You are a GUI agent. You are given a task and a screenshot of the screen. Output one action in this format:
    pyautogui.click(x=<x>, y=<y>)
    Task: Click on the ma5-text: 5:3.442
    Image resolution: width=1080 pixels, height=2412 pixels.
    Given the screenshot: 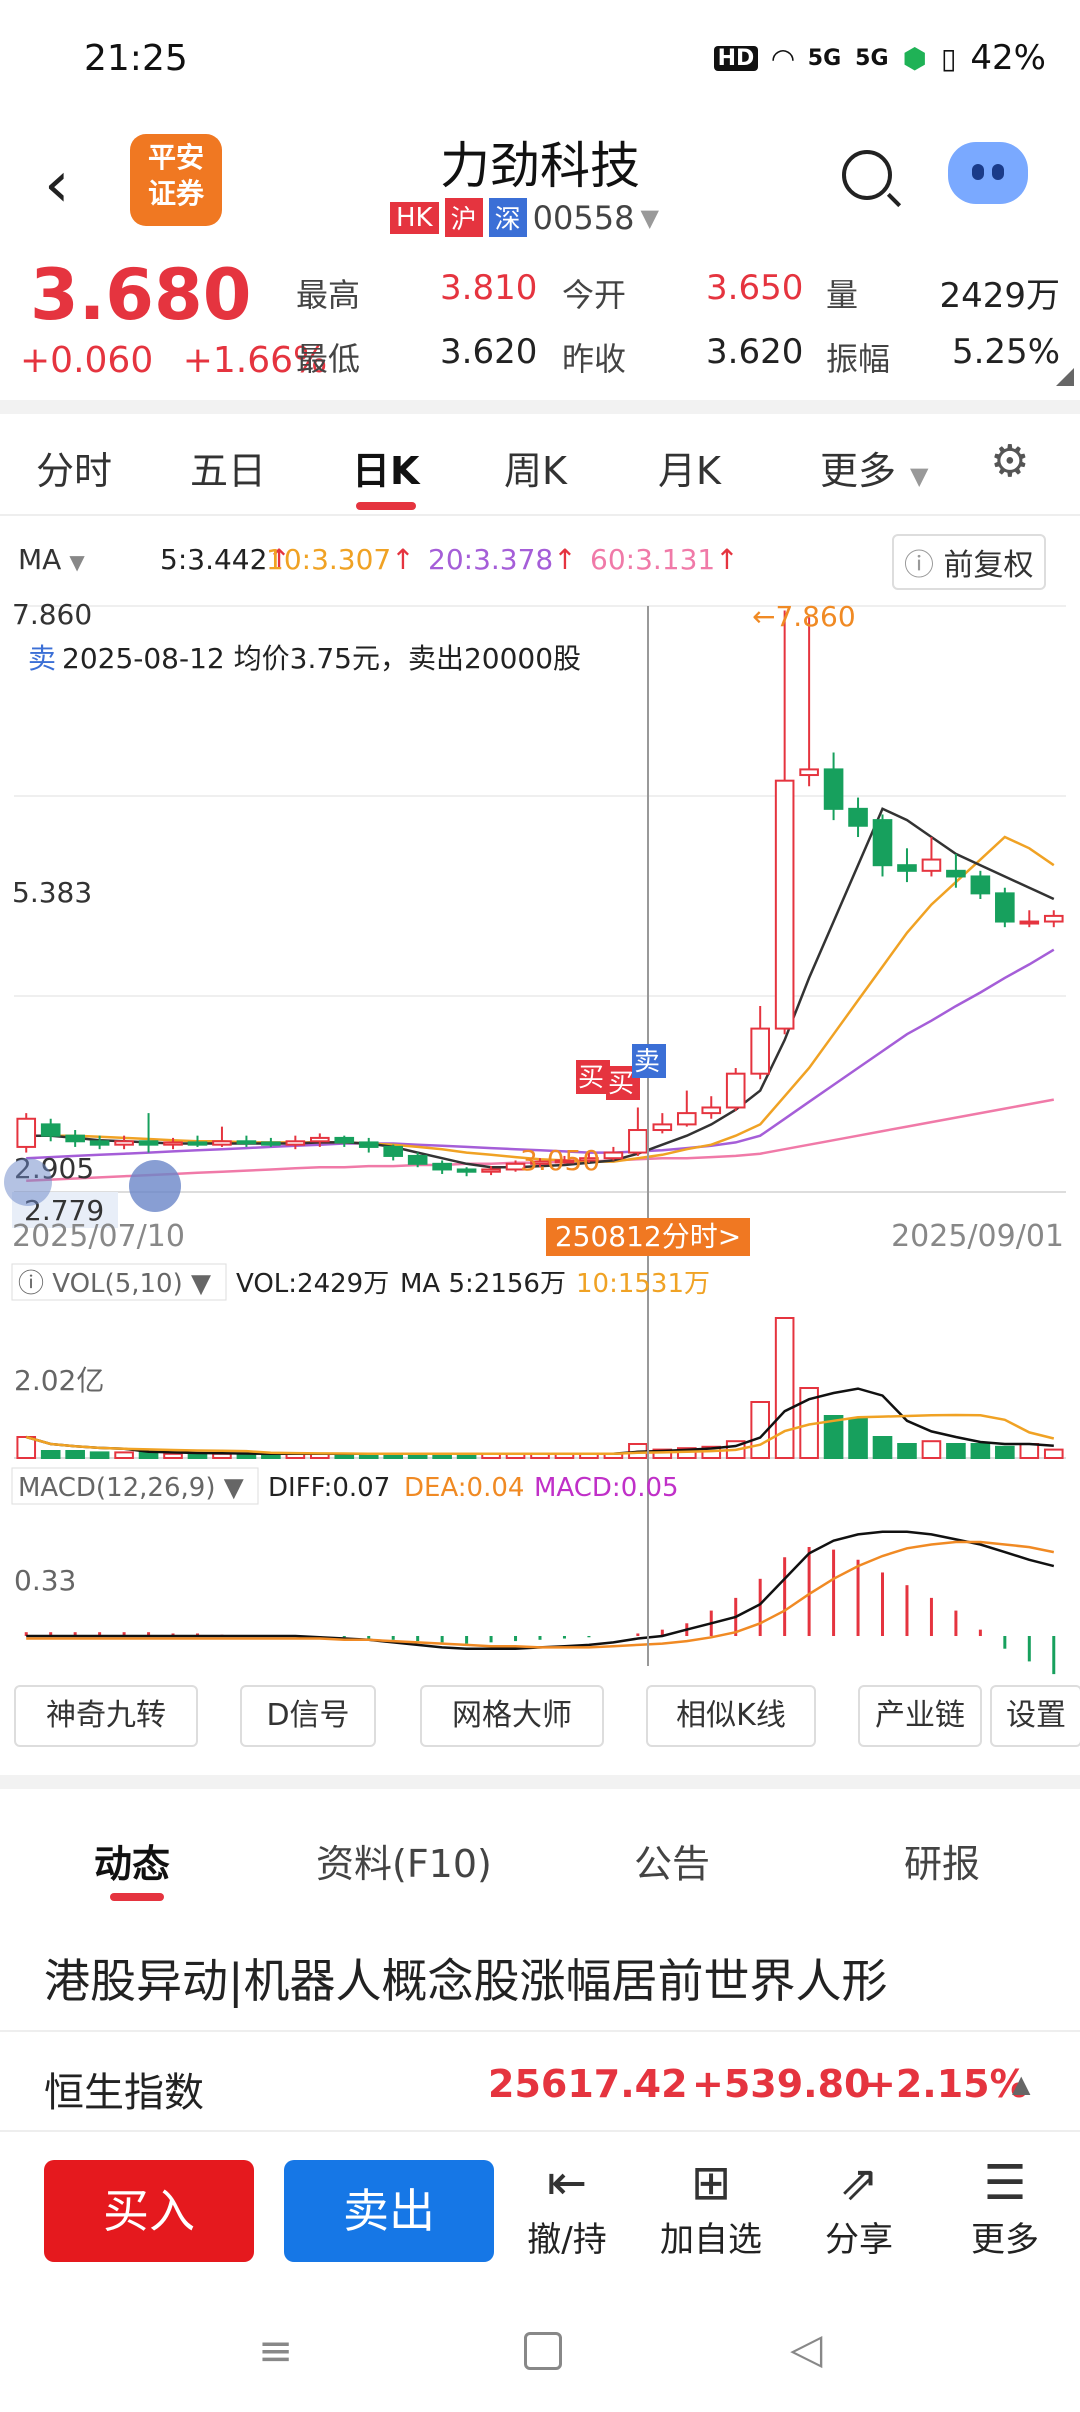 What is the action you would take?
    pyautogui.click(x=214, y=559)
    